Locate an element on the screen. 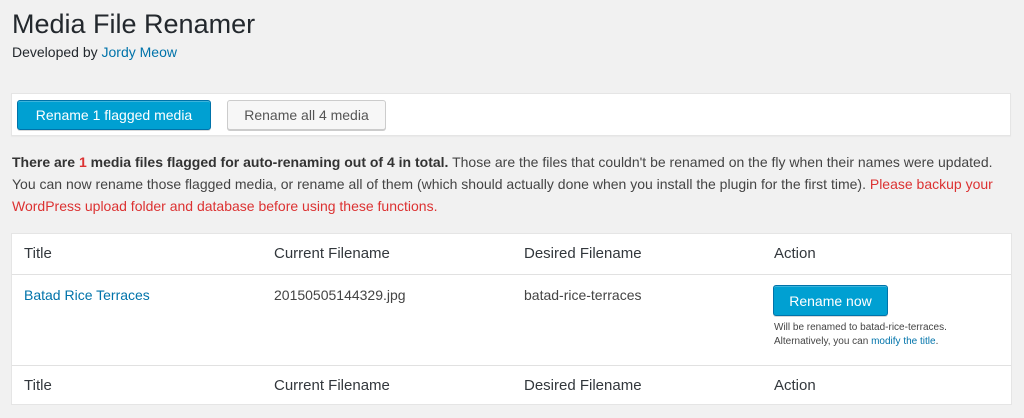 The height and width of the screenshot is (418, 1024). page-title: Media File Renamer is located at coordinates (134, 24).